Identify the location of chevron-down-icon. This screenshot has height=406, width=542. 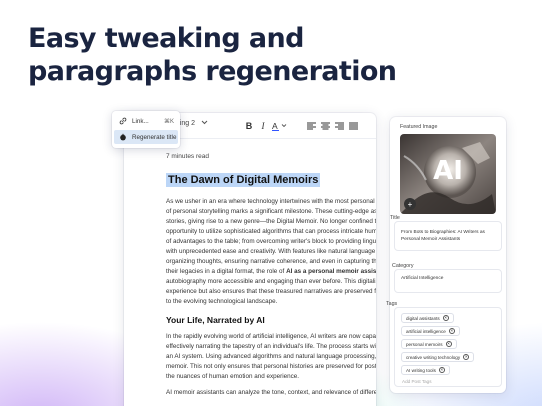
(204, 123).